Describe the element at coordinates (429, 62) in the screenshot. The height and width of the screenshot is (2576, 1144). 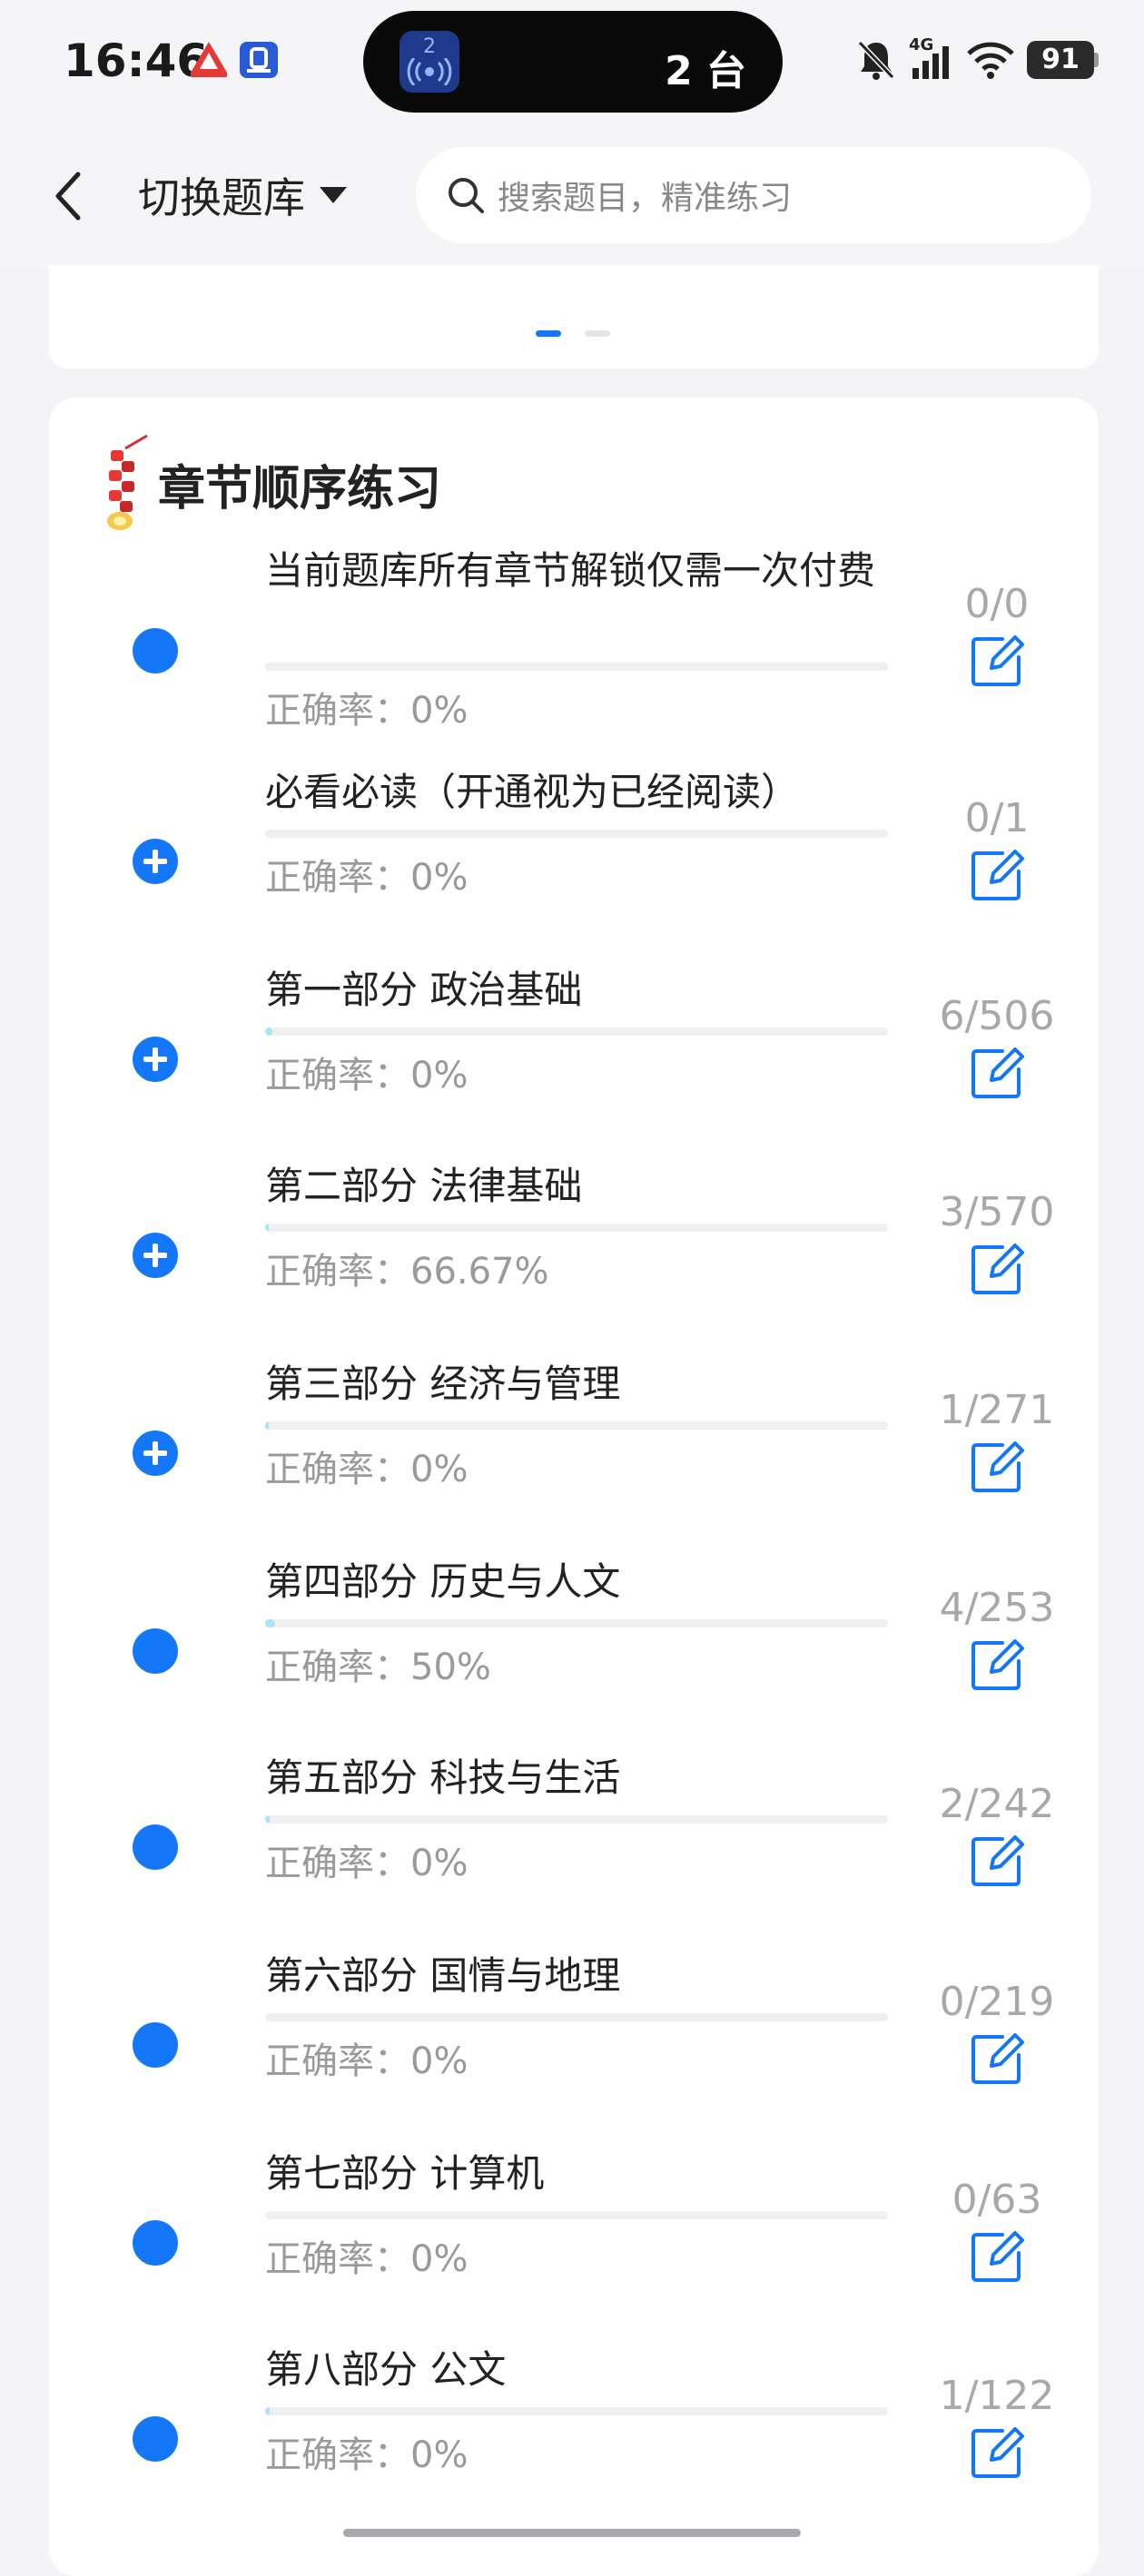
I see `broadcast-icon: 2` at that location.